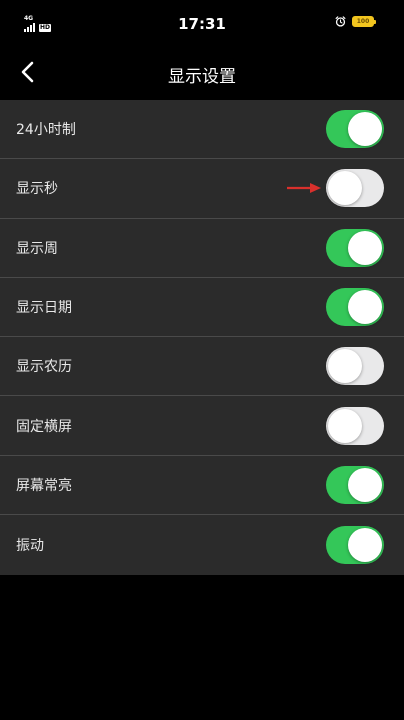 The height and width of the screenshot is (720, 404). I want to click on nav-bar: 显示设置, so click(202, 74).